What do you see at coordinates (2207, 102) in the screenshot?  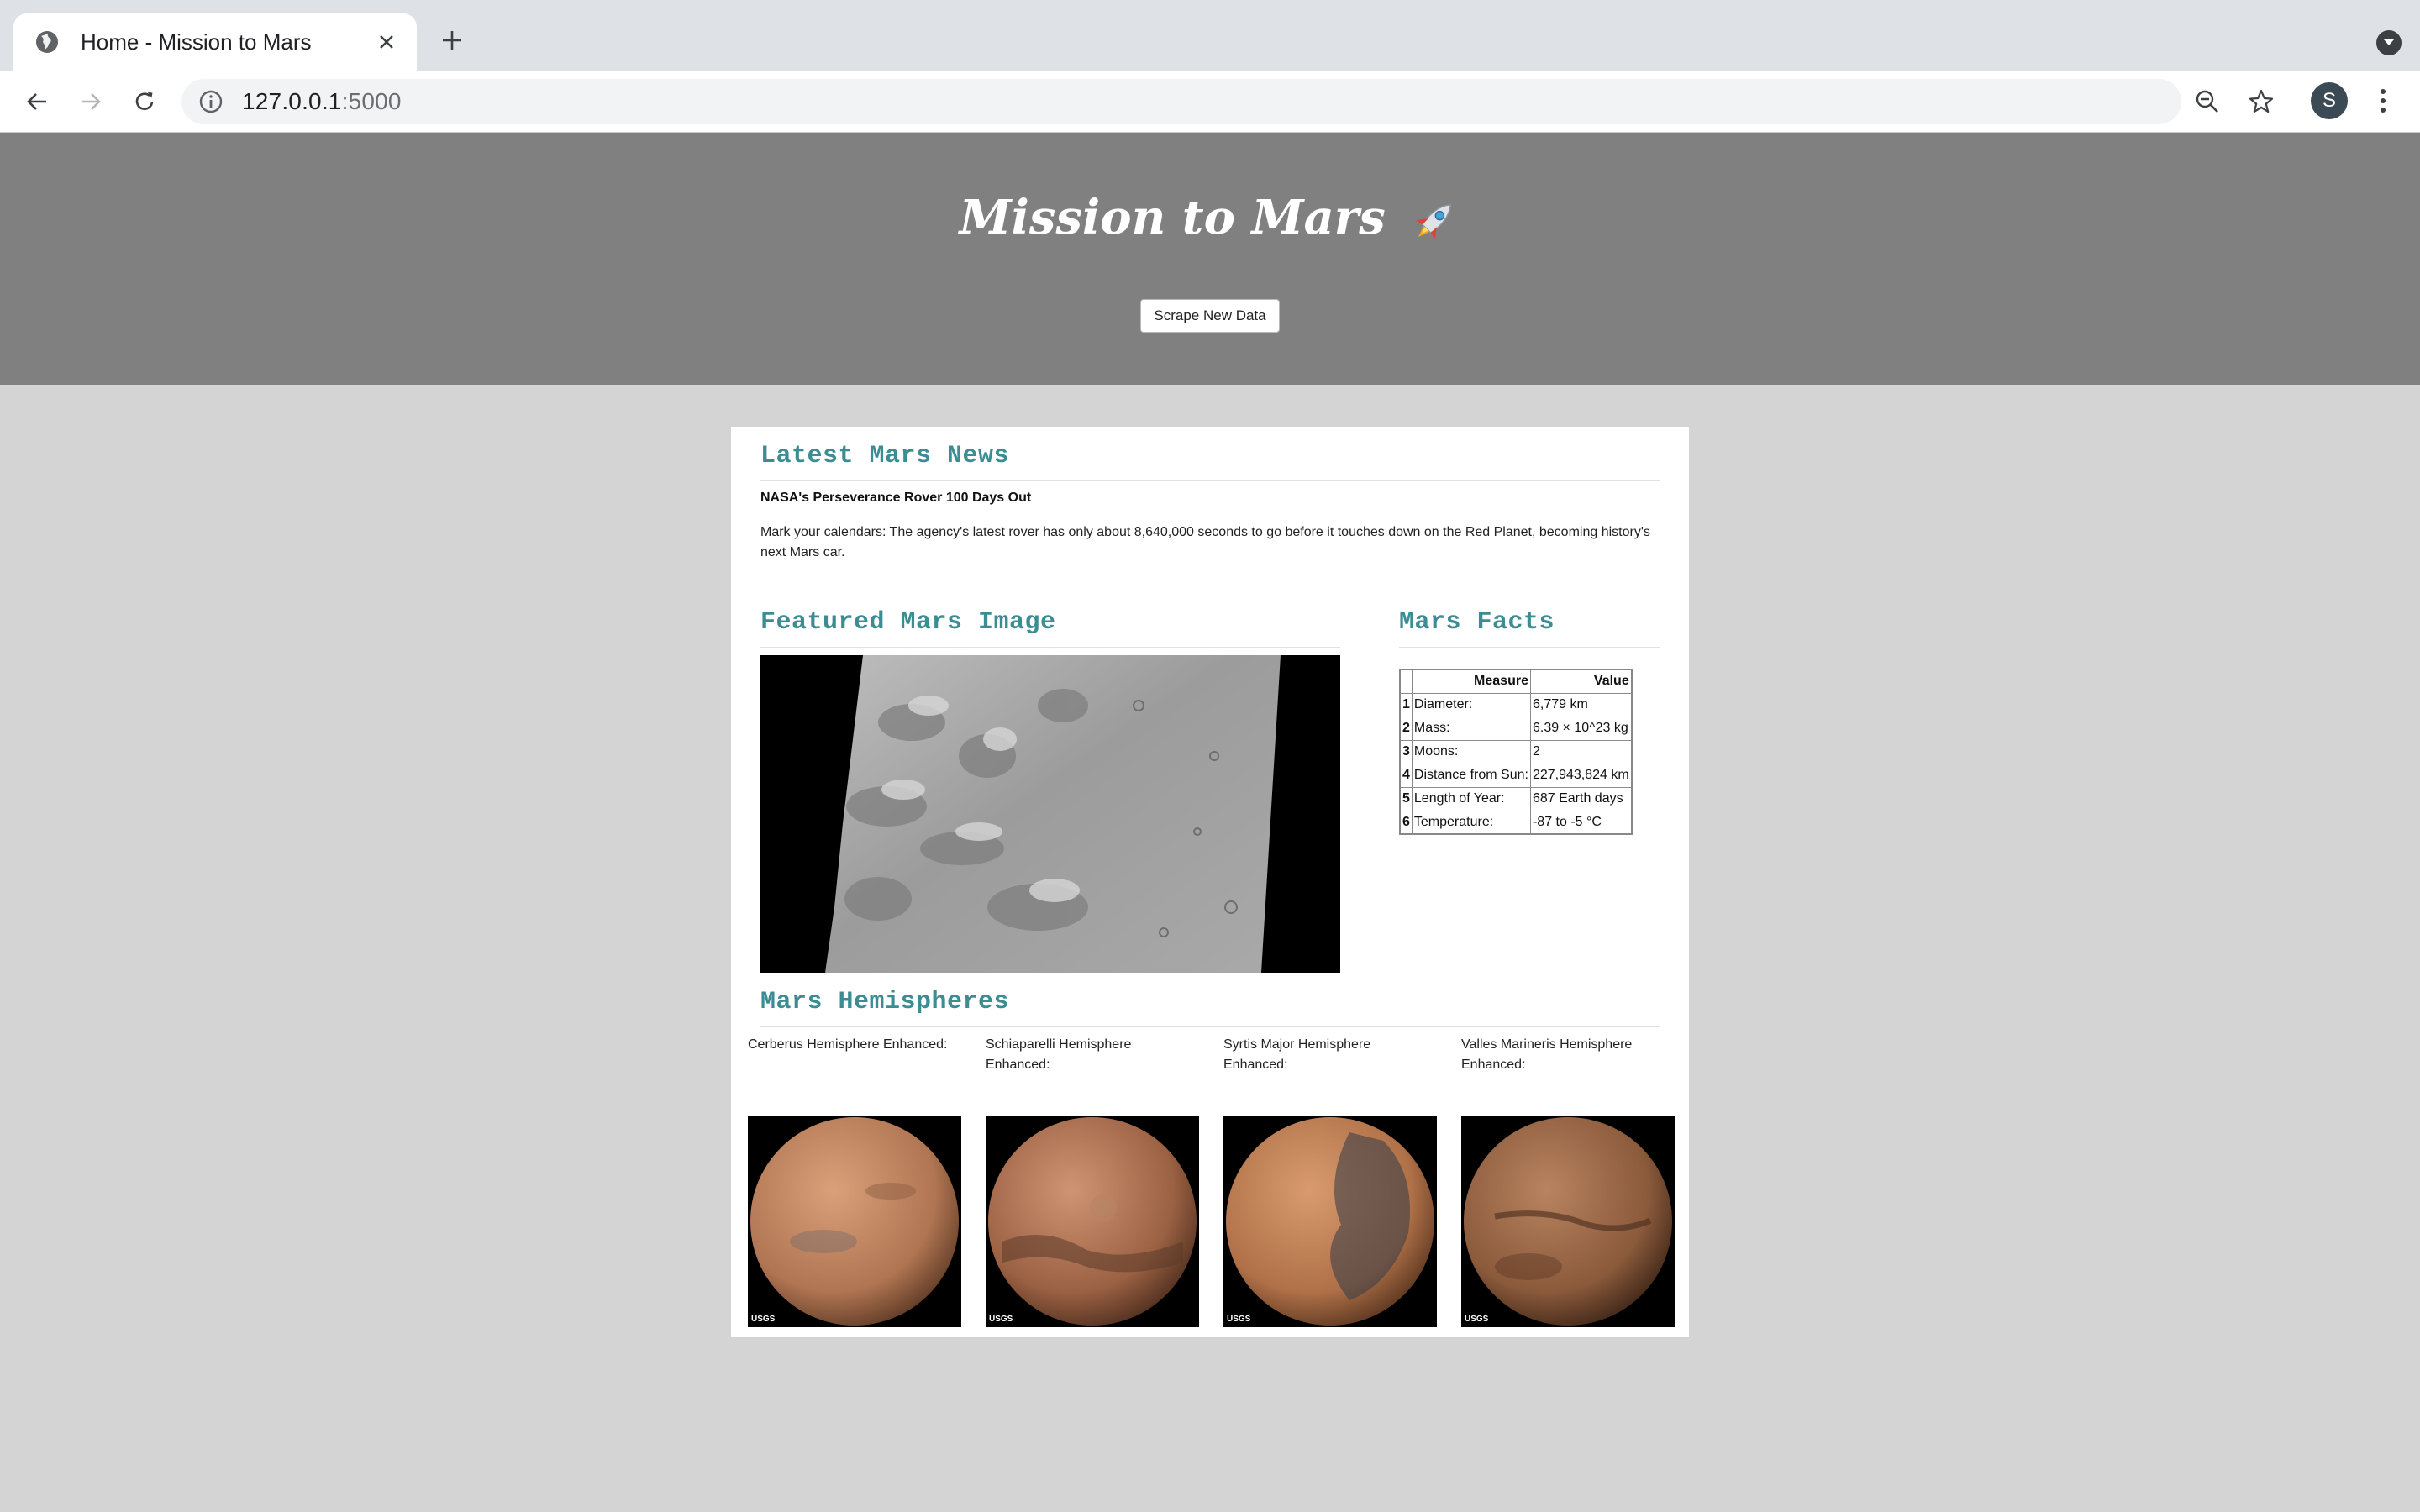 I see `zoom-out-icon` at bounding box center [2207, 102].